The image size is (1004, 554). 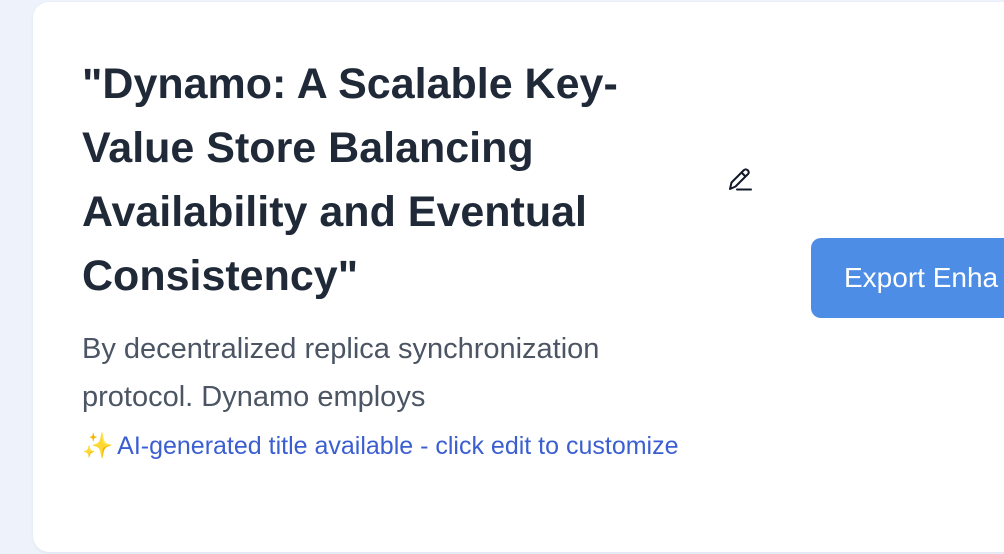 I want to click on sparkles-icon: ✨, so click(x=98, y=446).